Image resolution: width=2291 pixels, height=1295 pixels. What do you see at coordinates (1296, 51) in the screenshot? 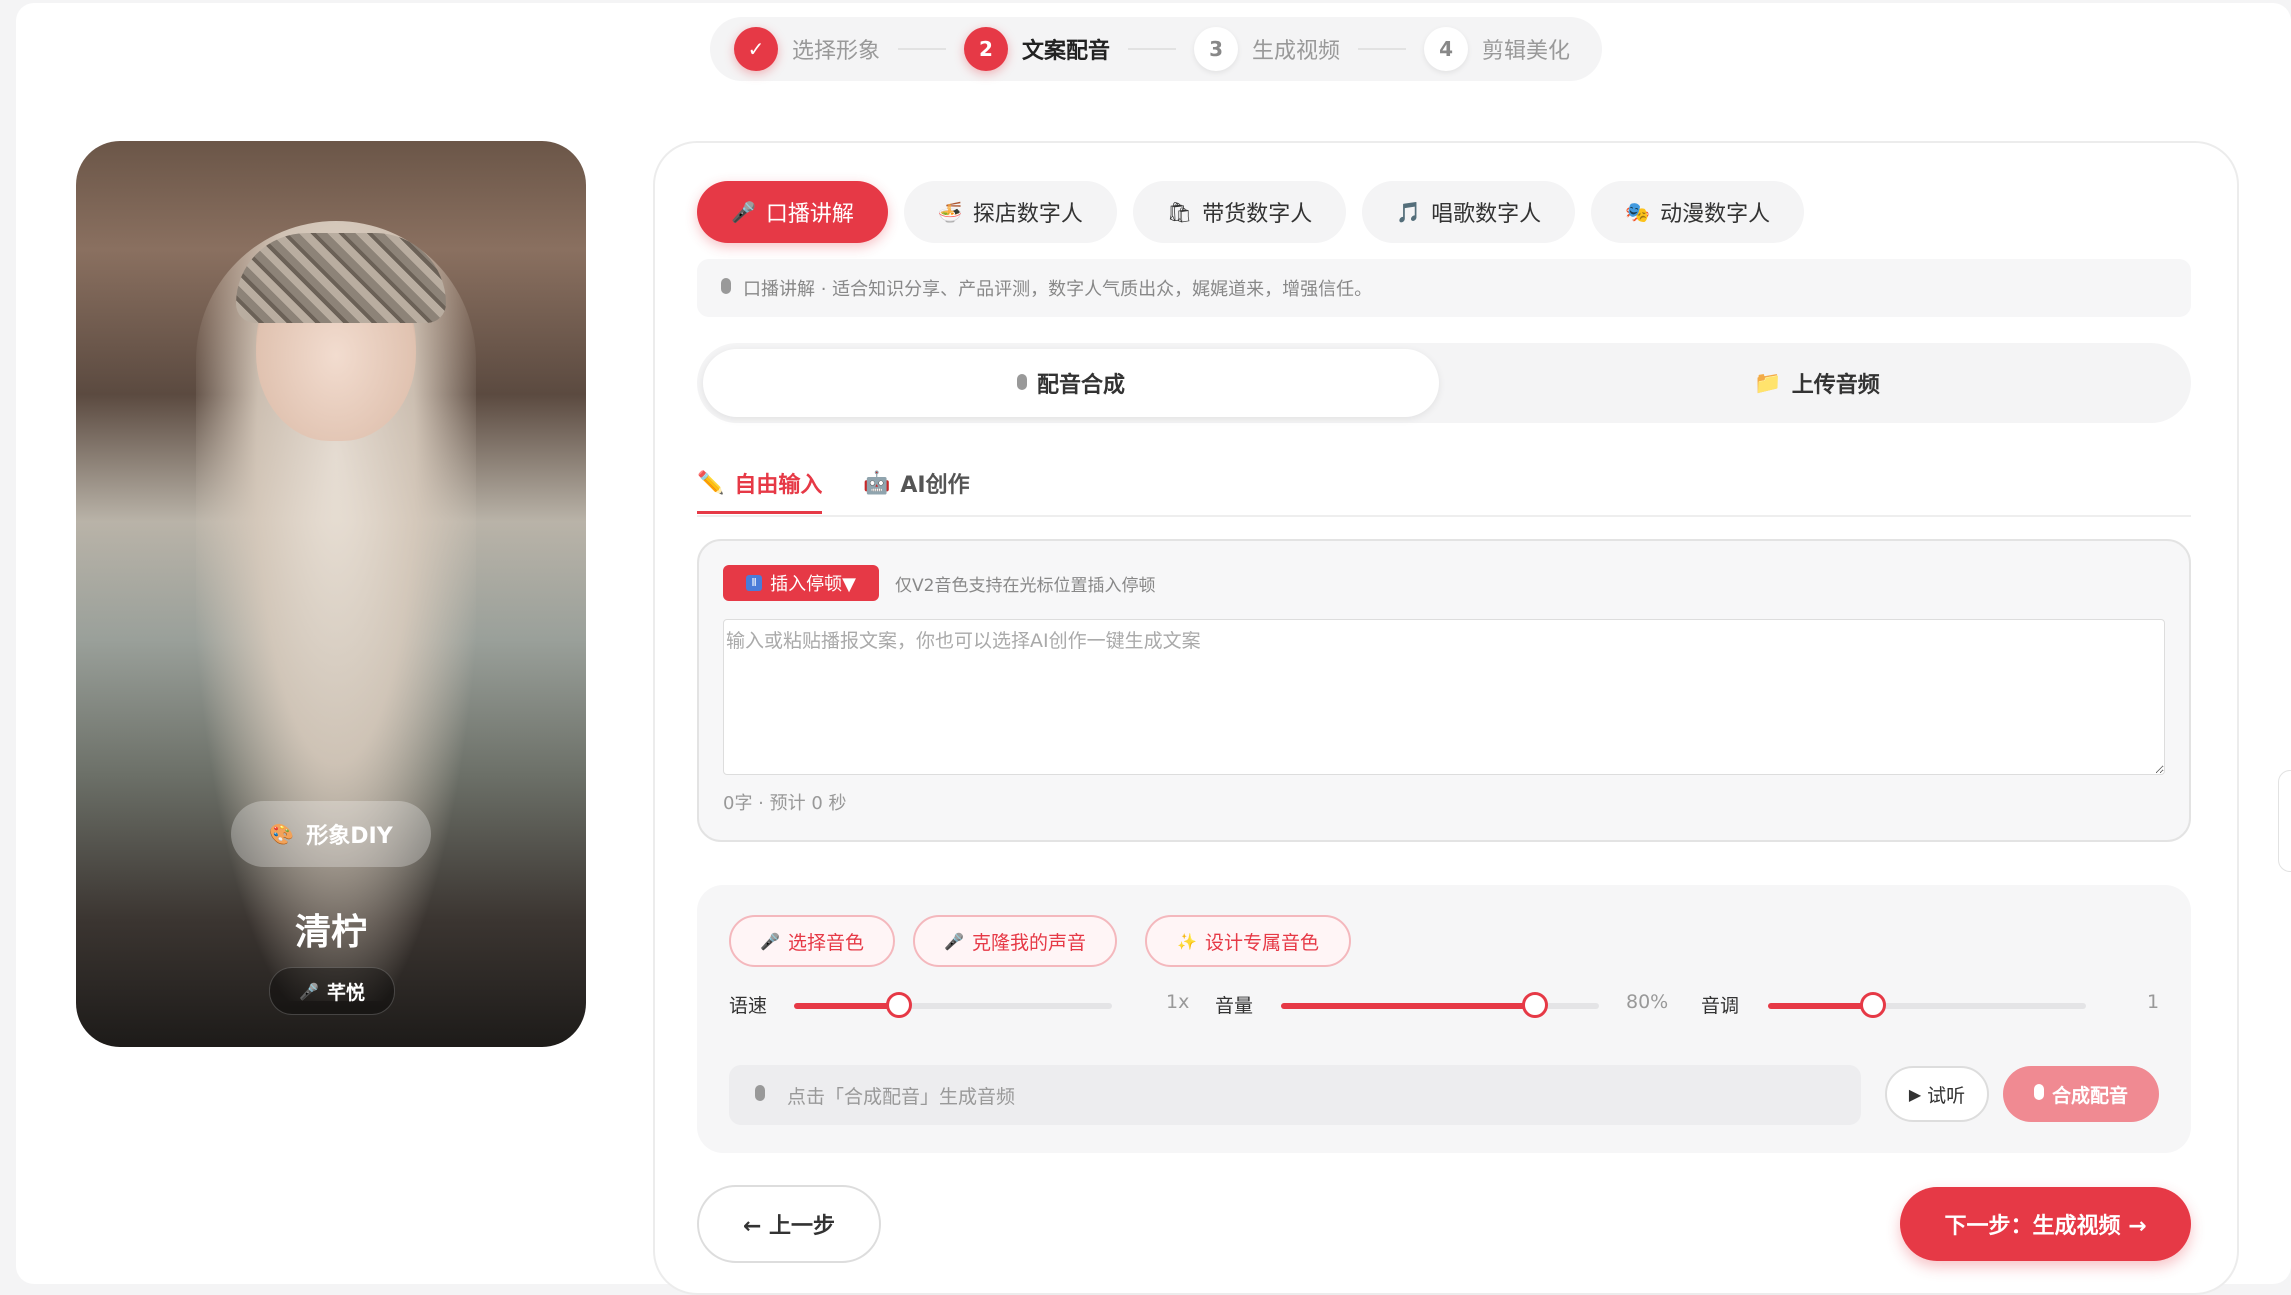
I see `step-3-label: 生成视频` at bounding box center [1296, 51].